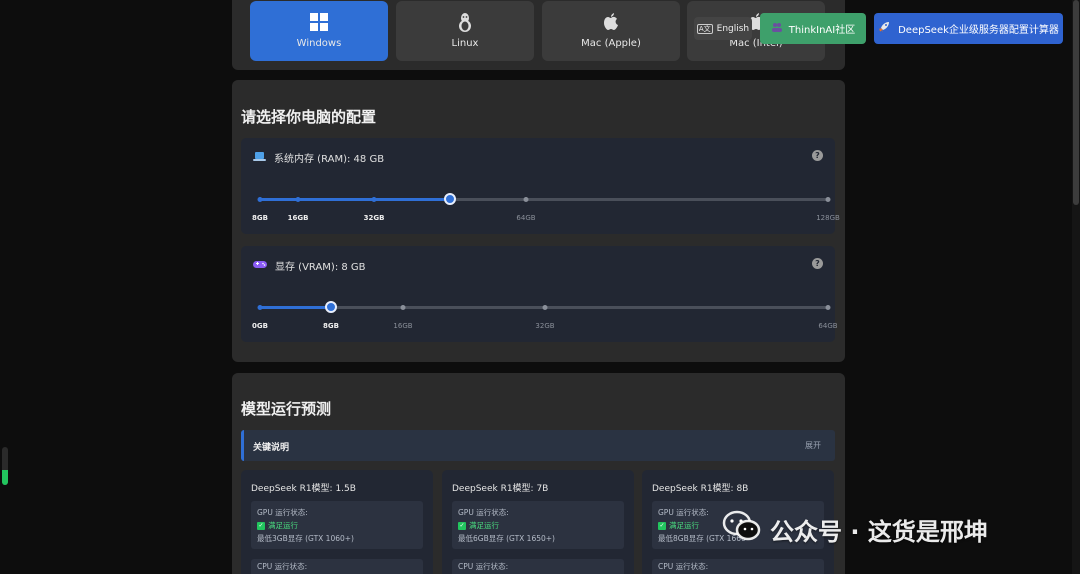  Describe the element at coordinates (538, 525) in the screenshot. I see `gpu-status-box: GPU 运行状态: ✓ 满足运行 最低6GB显存 (GTX 1650+)` at that location.